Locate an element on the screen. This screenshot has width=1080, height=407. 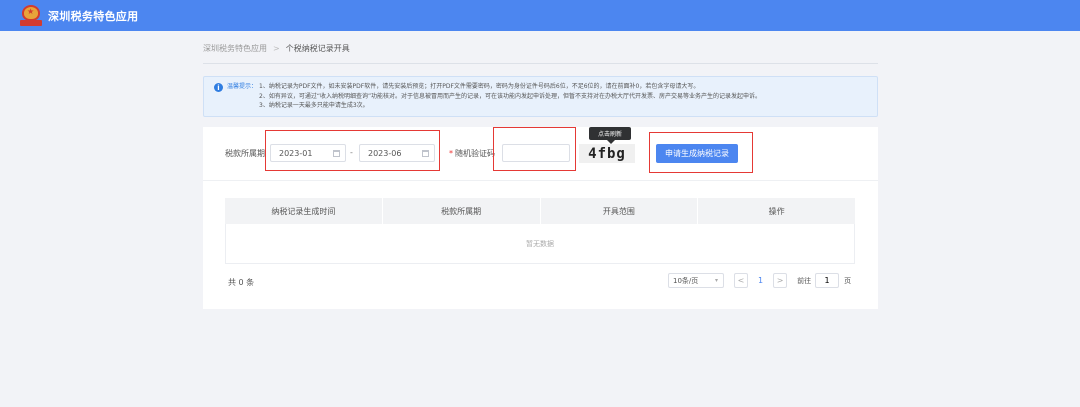
column-header-generated-time: 纳税记录生成时间 is located at coordinates (304, 211).